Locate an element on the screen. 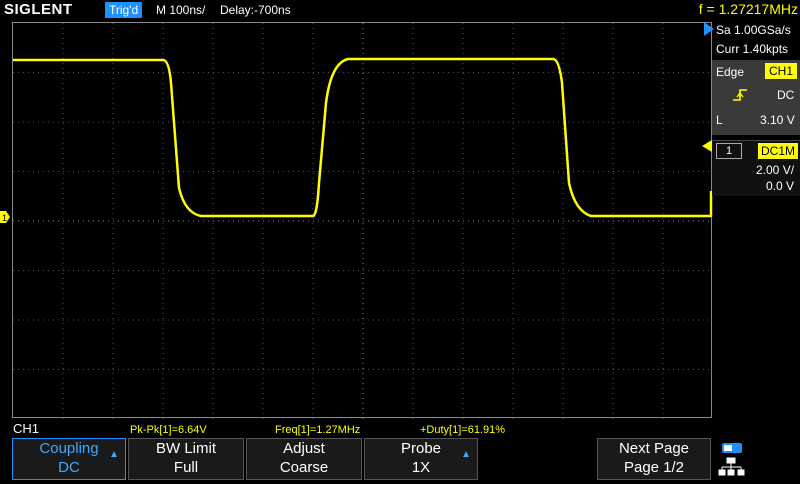 This screenshot has height=484, width=800. trigger-level-label: L is located at coordinates (719, 120).